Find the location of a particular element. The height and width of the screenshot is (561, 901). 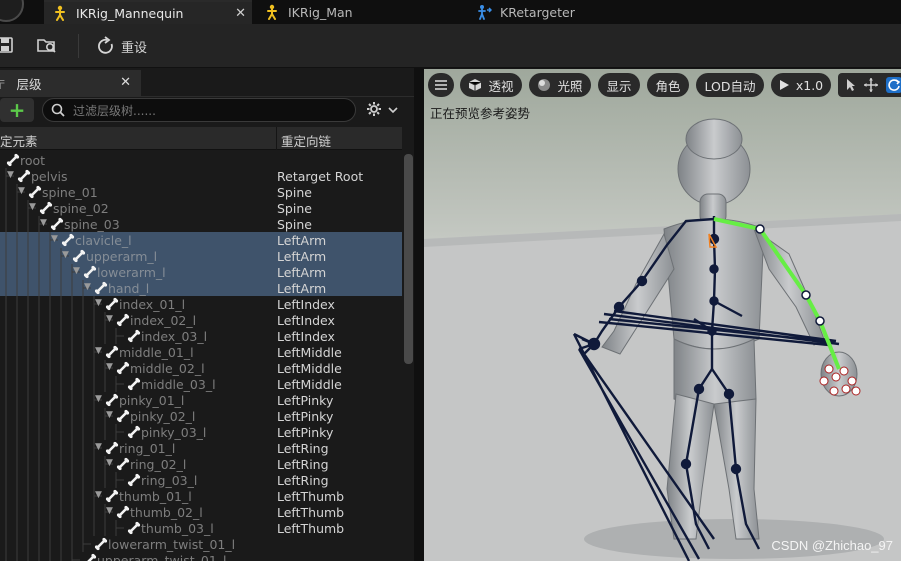

character-label: 角色 is located at coordinates (668, 86).